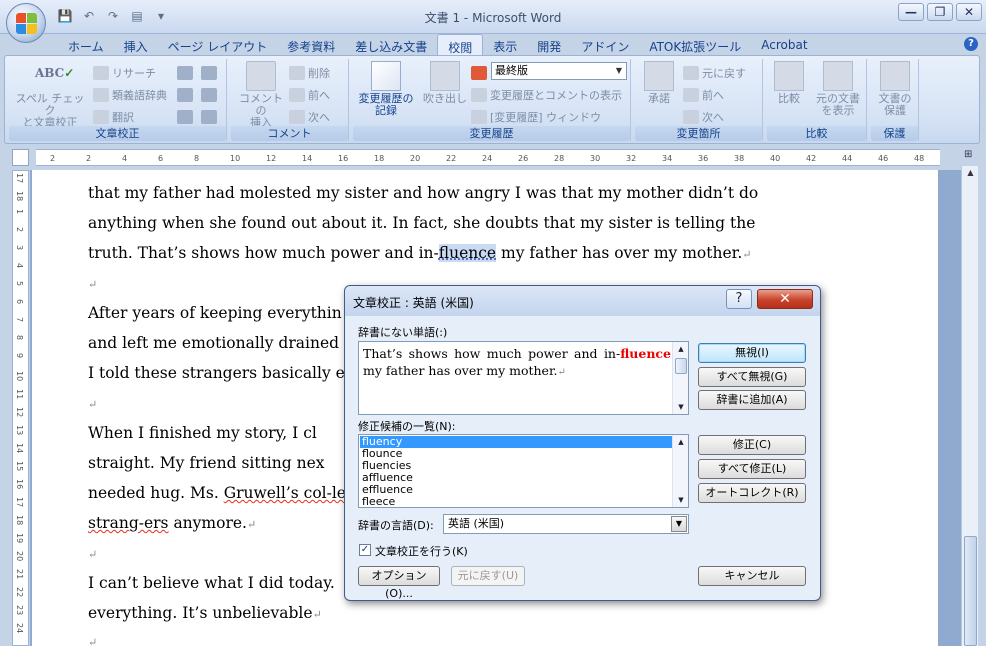  Describe the element at coordinates (124, 73) in the screenshot. I see `research-button: リサーチ` at that location.